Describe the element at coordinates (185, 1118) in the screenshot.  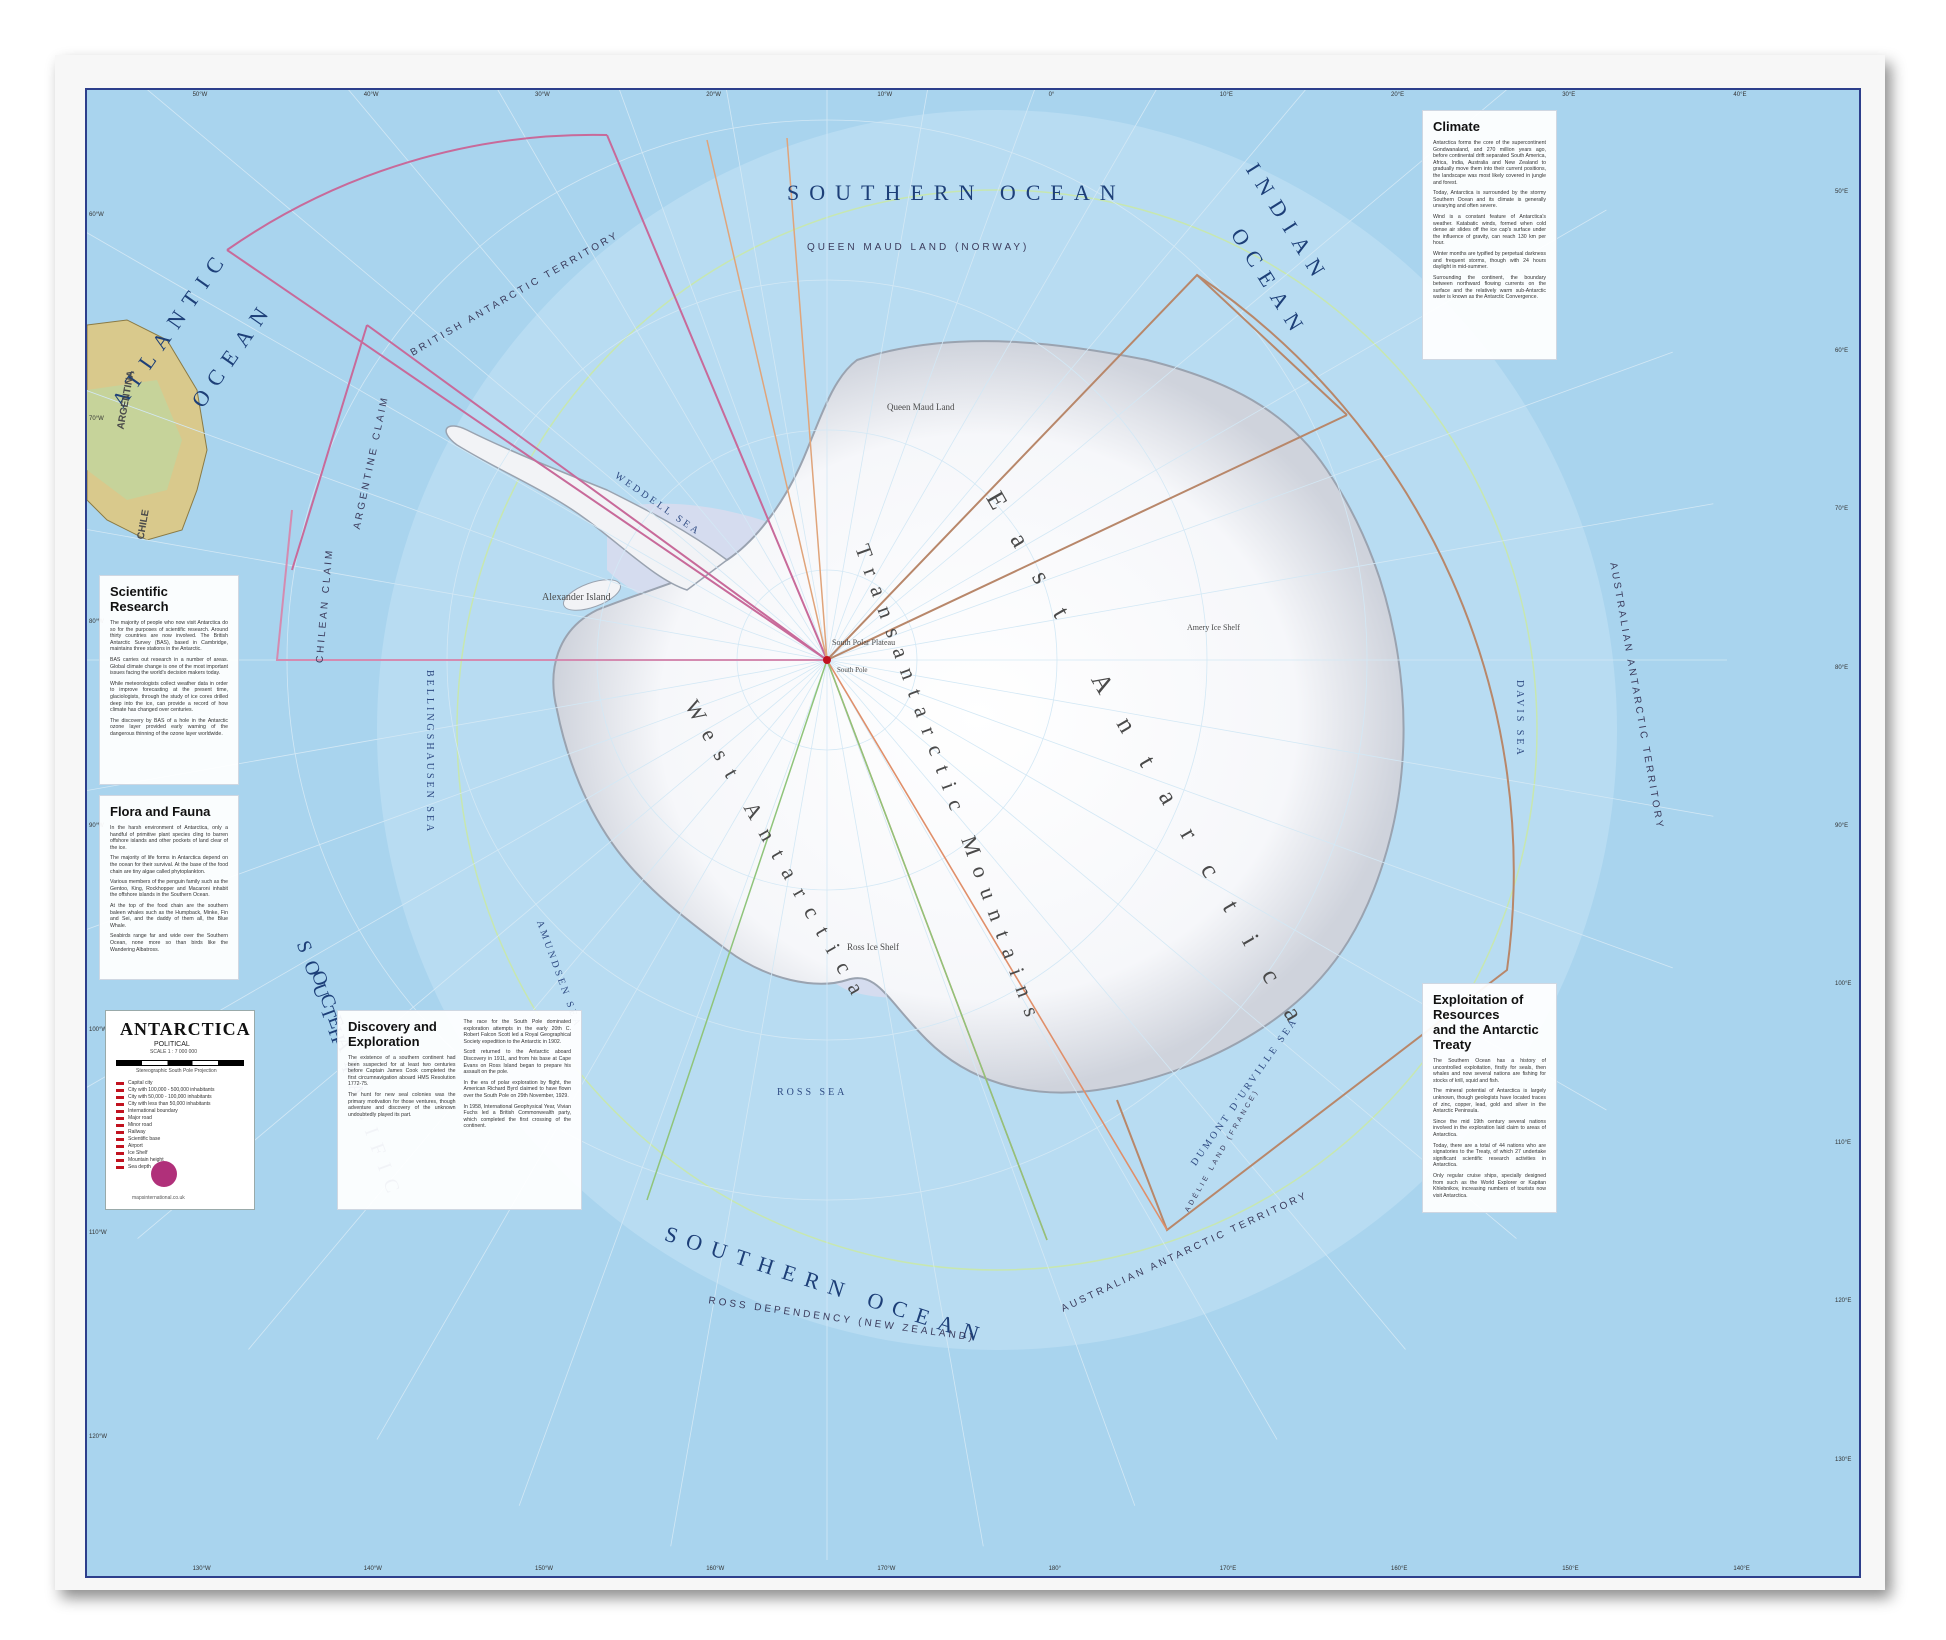
I see `legend-item: Major road` at that location.